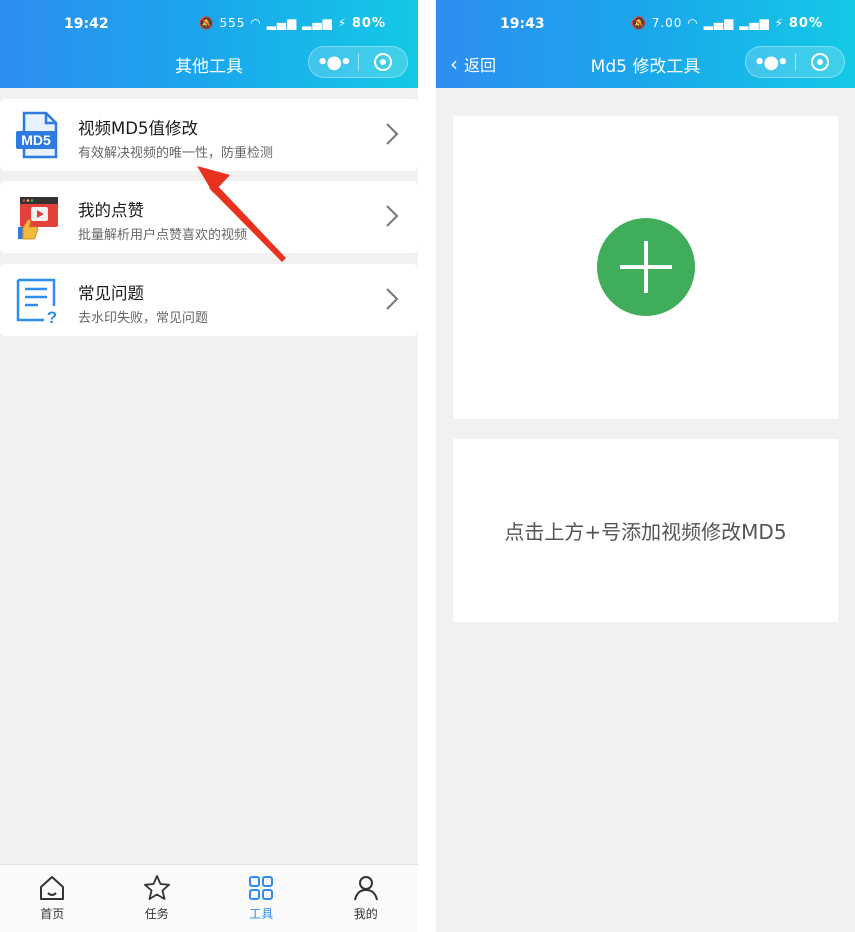  I want to click on like-video-icon, so click(38, 218).